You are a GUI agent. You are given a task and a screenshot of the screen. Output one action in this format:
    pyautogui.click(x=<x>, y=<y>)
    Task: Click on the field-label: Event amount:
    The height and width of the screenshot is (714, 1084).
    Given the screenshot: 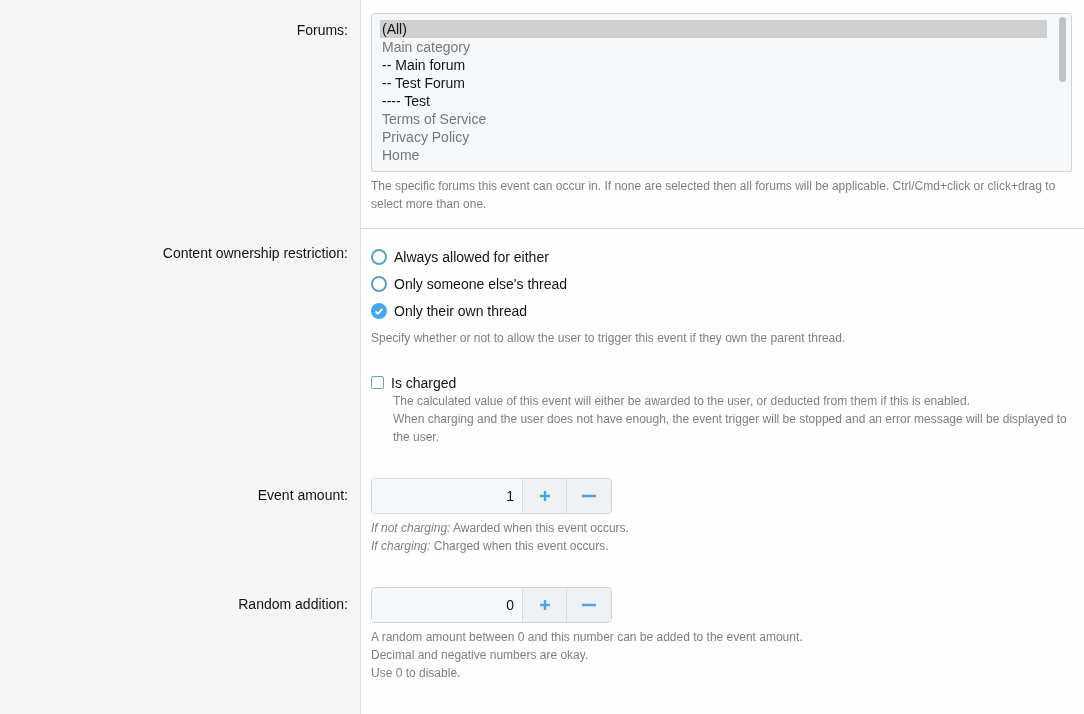 What is the action you would take?
    pyautogui.click(x=302, y=495)
    